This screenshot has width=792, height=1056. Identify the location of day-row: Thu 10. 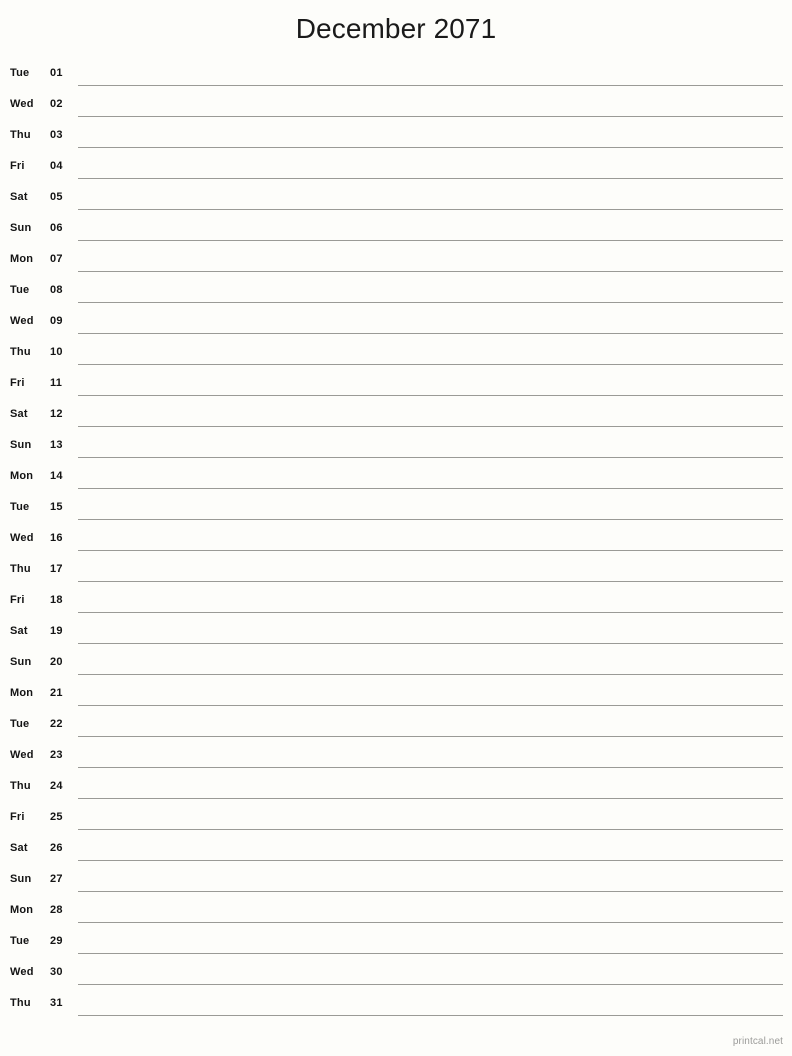
(396, 354).